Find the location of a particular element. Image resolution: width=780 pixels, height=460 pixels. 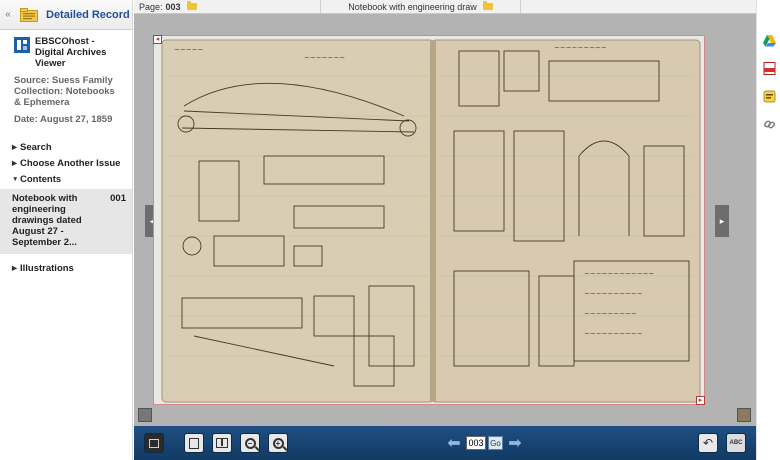

prev-page-button: ⬅ is located at coordinates (454, 443).